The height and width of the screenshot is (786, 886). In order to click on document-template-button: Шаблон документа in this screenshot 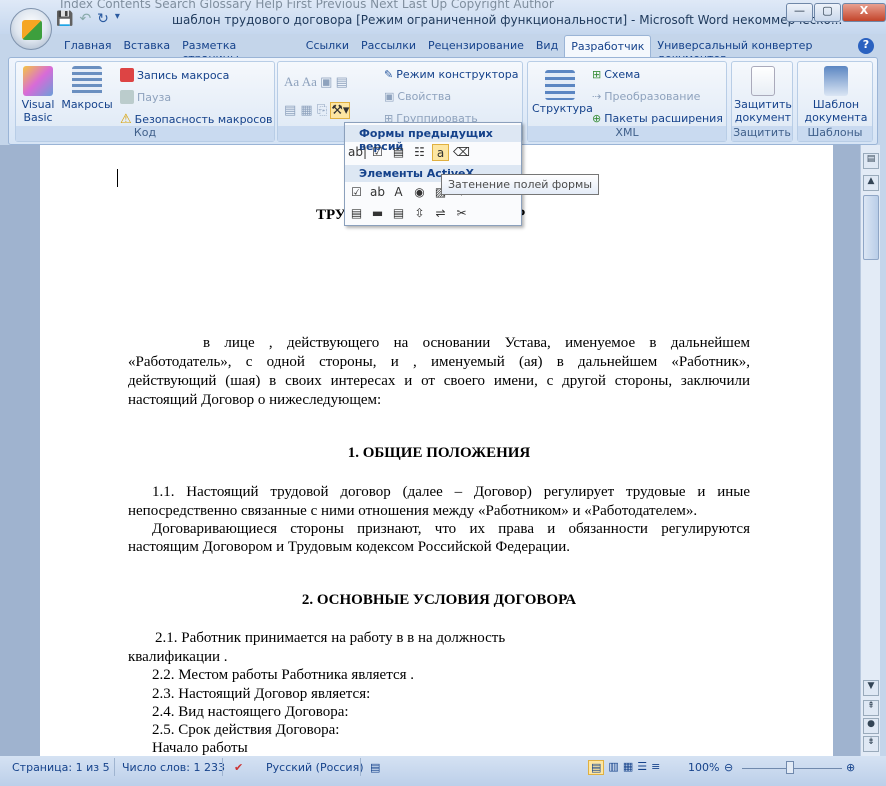, I will do `click(836, 95)`.